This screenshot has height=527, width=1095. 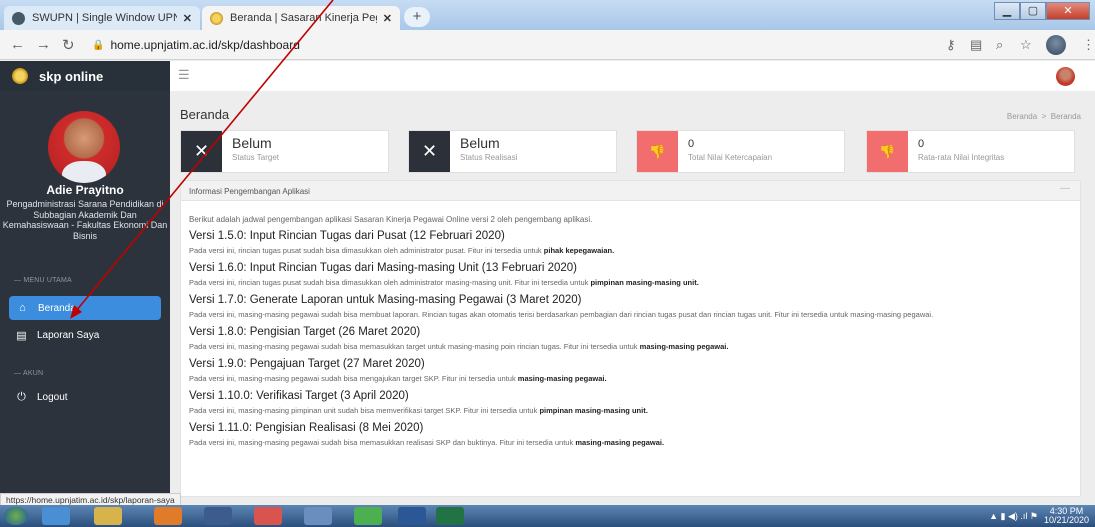 I want to click on ie-icon, so click(x=56, y=516).